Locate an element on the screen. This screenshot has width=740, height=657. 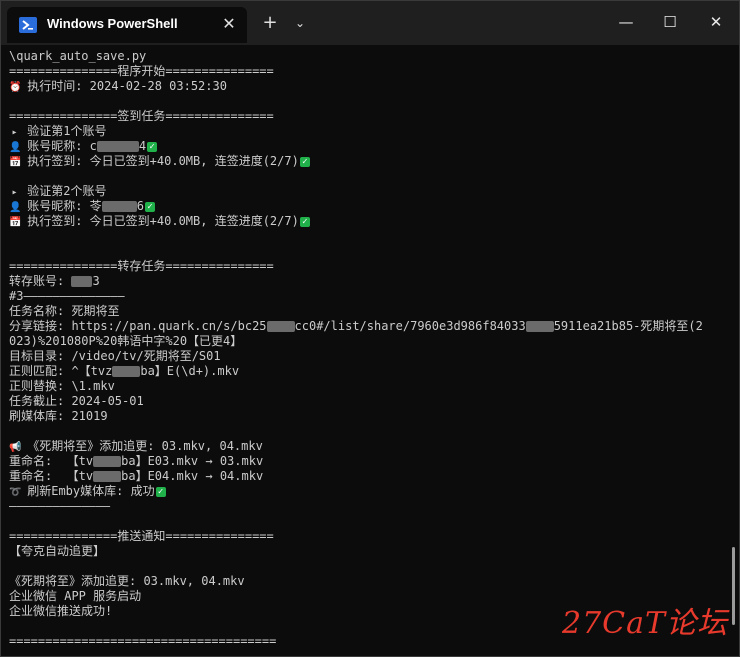
watermark: 27CaT论坛 is located at coordinates (645, 623).